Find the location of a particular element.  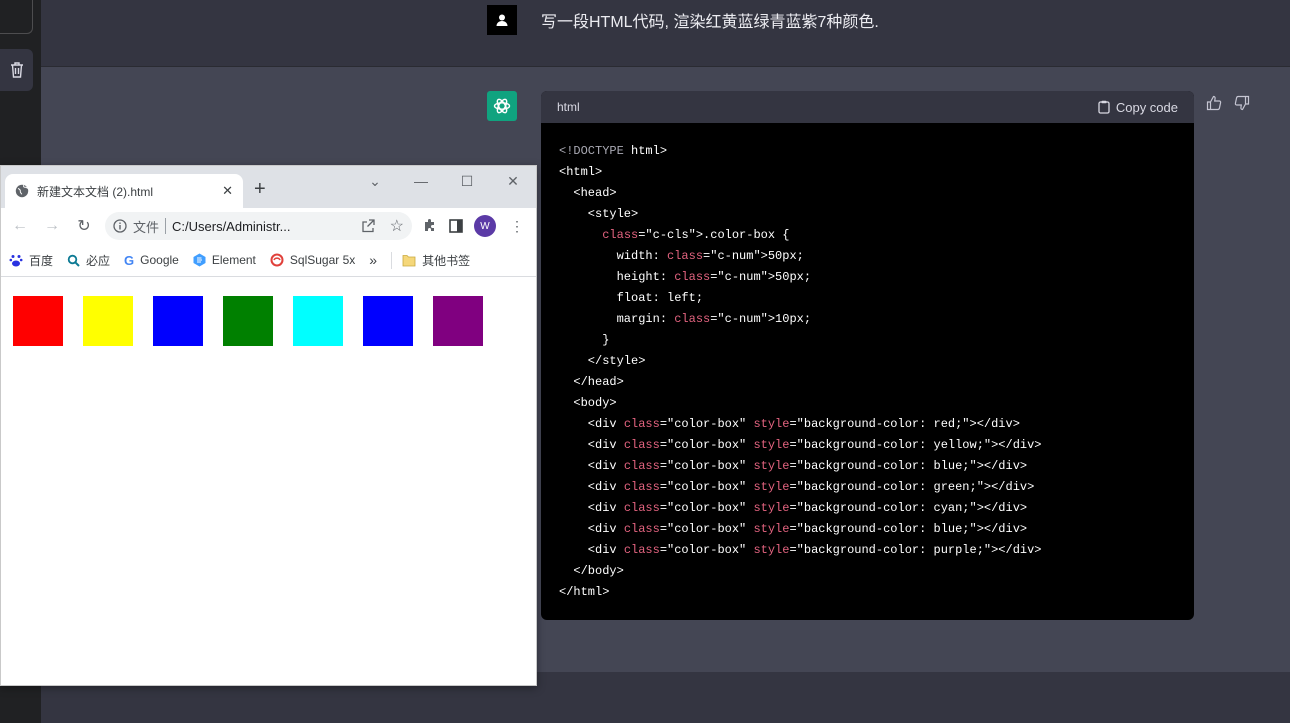

bookmark-item: Element is located at coordinates (224, 260).